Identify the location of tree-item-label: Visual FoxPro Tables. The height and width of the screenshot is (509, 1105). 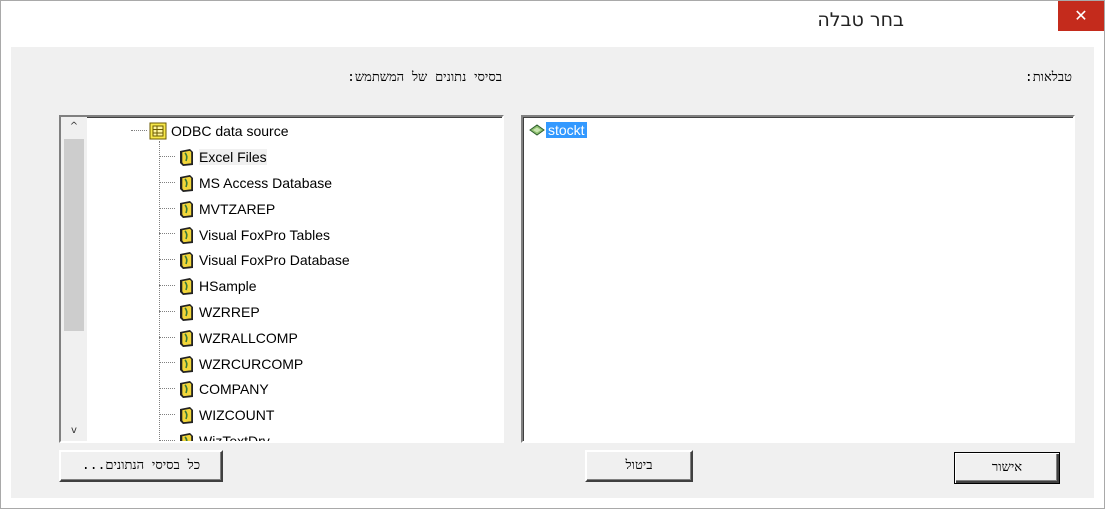
(264, 234).